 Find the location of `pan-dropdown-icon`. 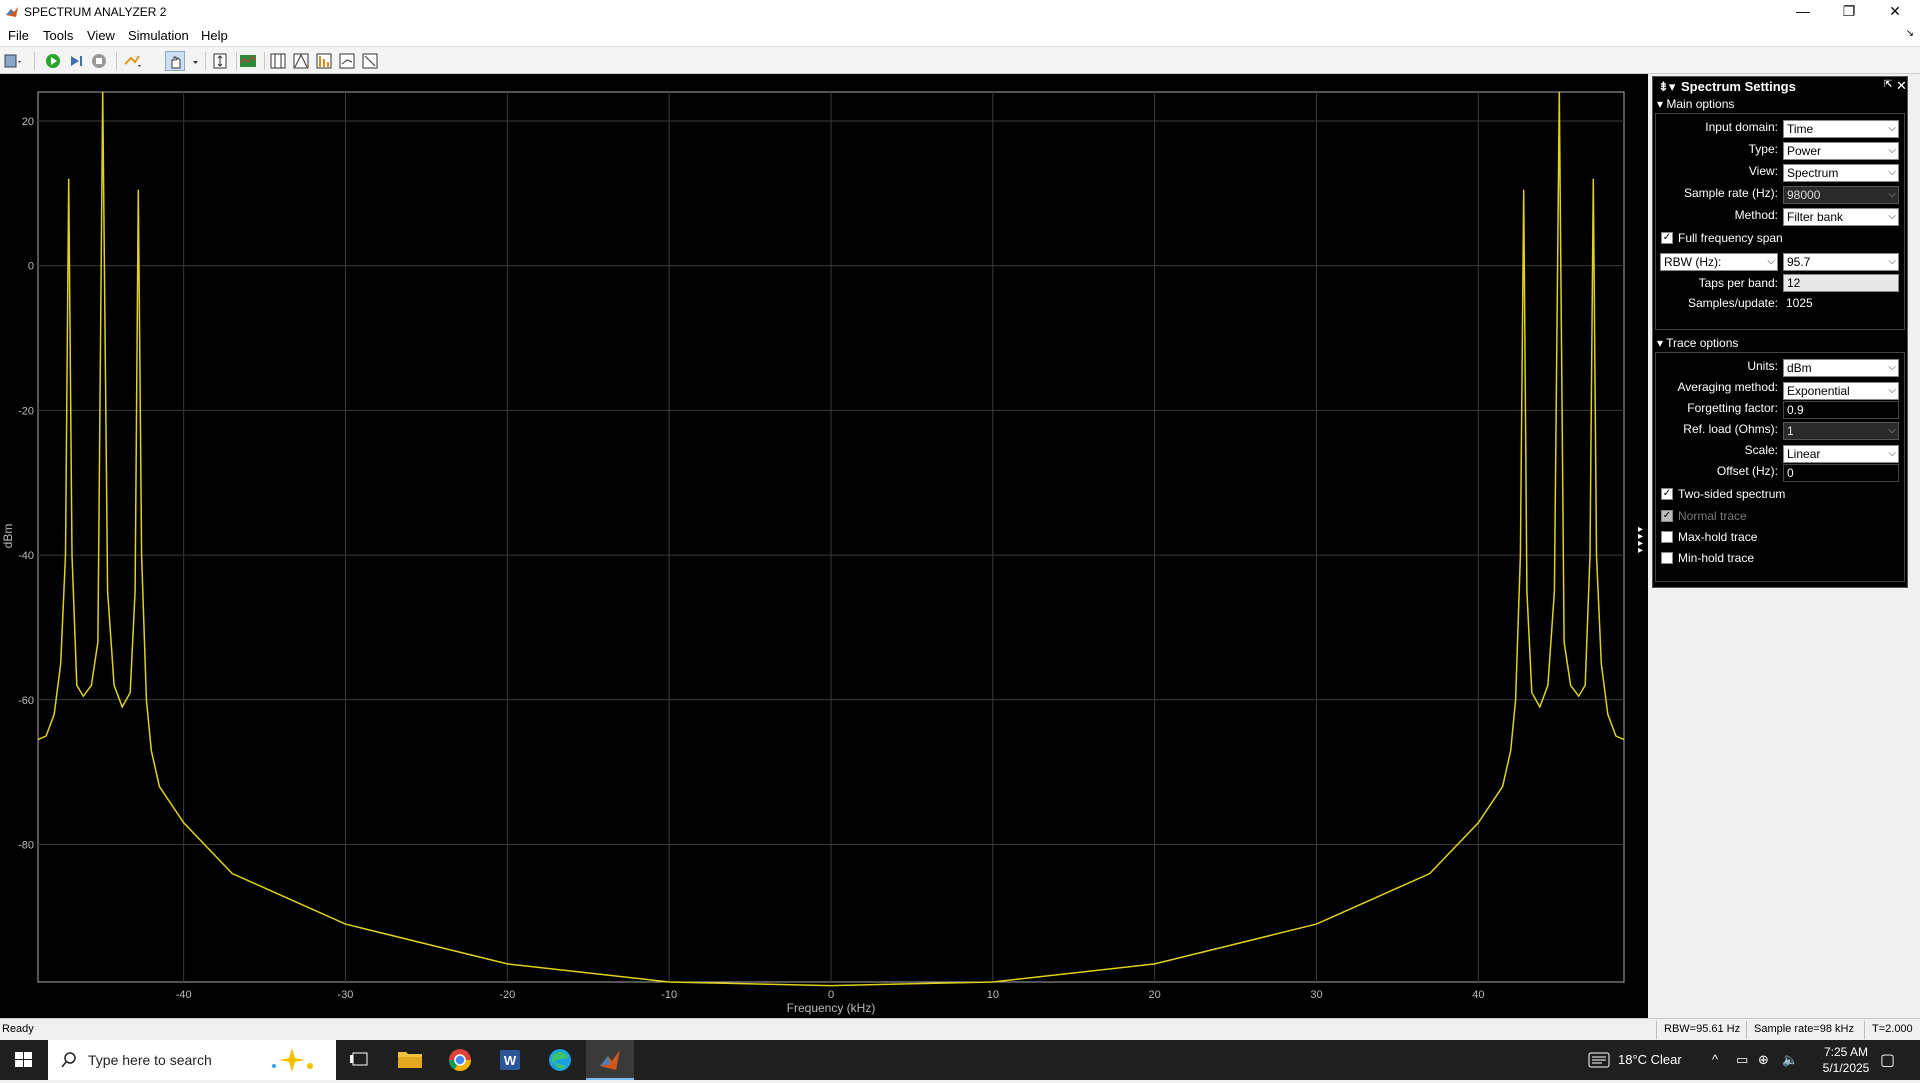

pan-dropdown-icon is located at coordinates (192, 61).